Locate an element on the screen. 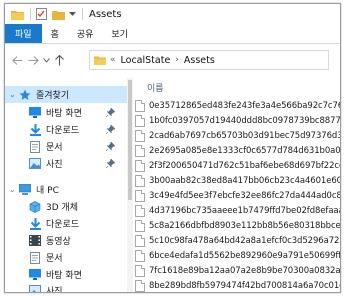  file-row: 3b00aab82c38ed8a417bb06cb23c4a4601e6032 is located at coordinates (238, 180).